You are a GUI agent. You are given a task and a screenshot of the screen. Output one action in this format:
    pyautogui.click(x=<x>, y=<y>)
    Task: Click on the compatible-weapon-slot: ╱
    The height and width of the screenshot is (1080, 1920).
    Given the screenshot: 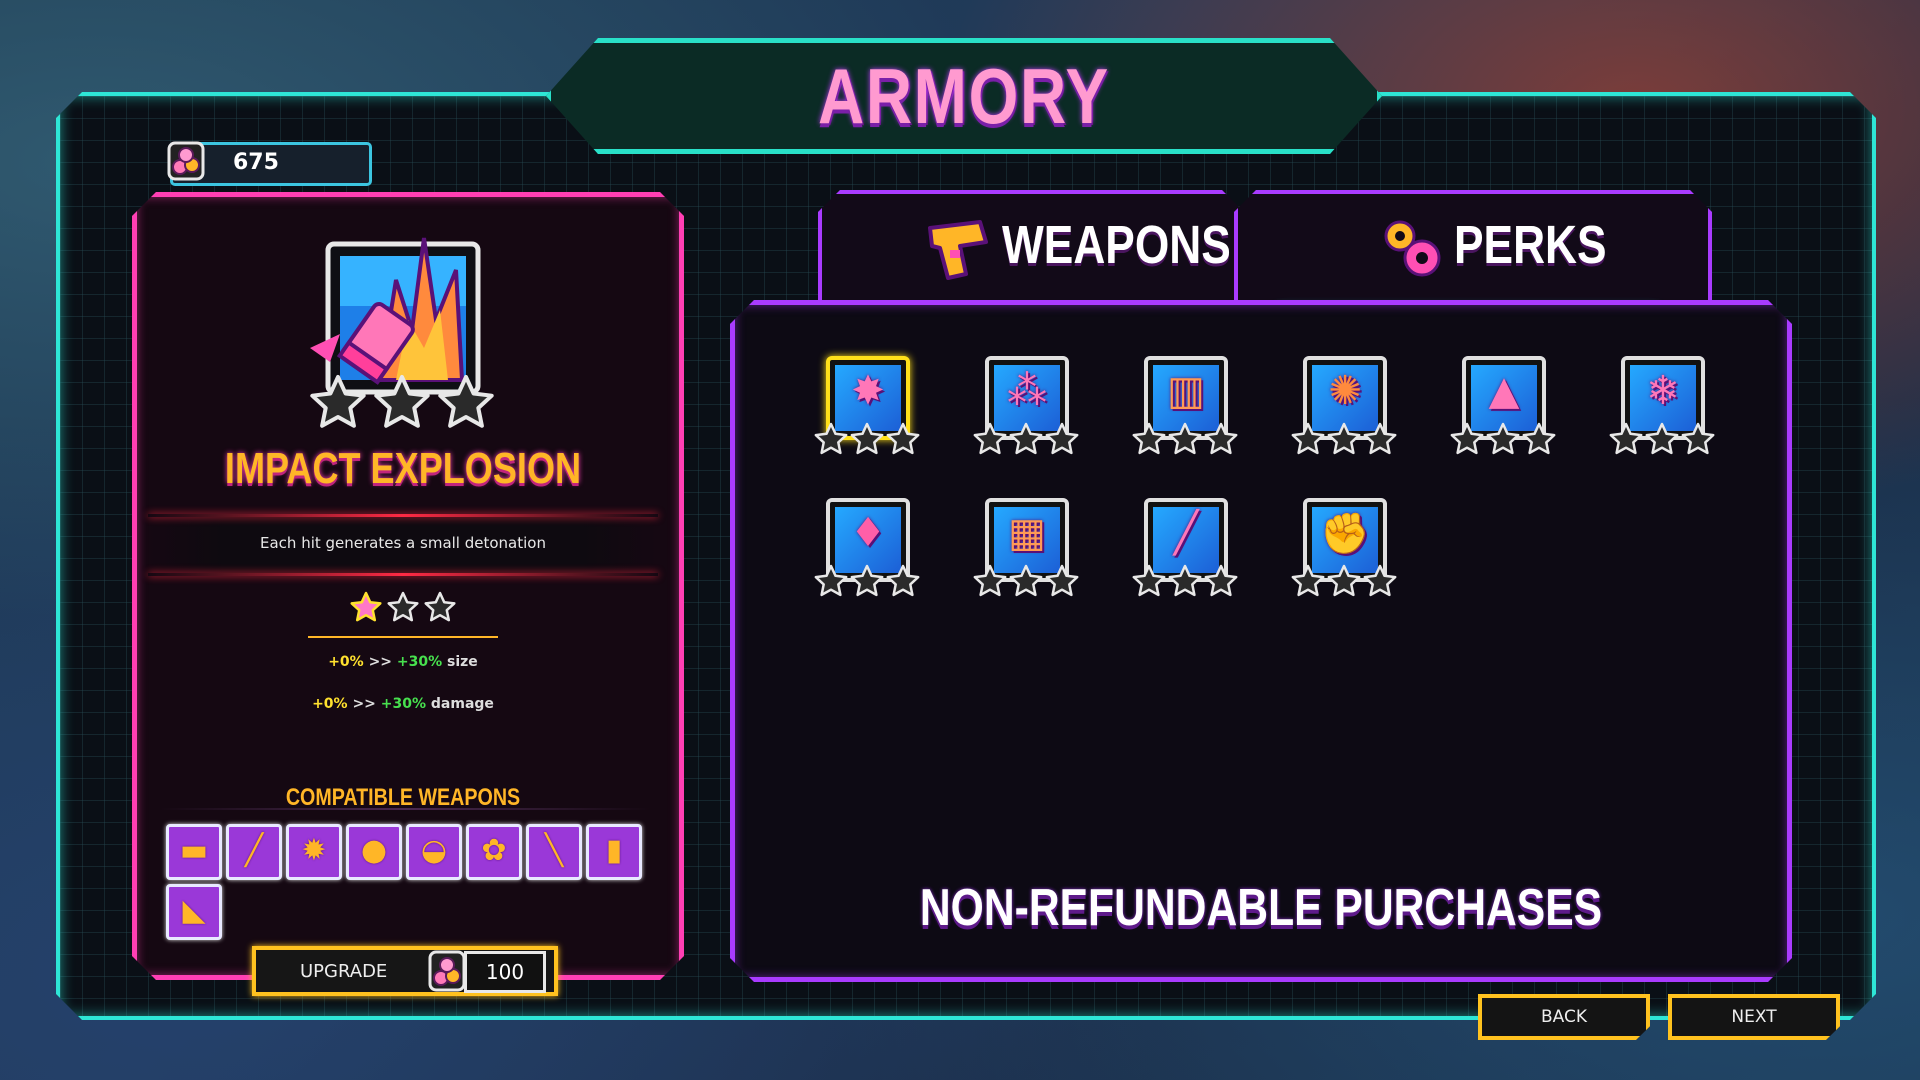 What is the action you would take?
    pyautogui.click(x=254, y=852)
    